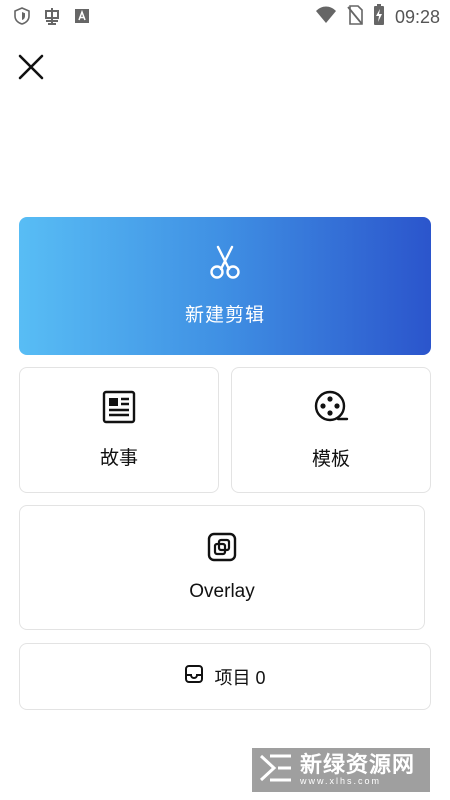 This screenshot has height=800, width=450. I want to click on status-bar: 09:28, so click(225, 16).